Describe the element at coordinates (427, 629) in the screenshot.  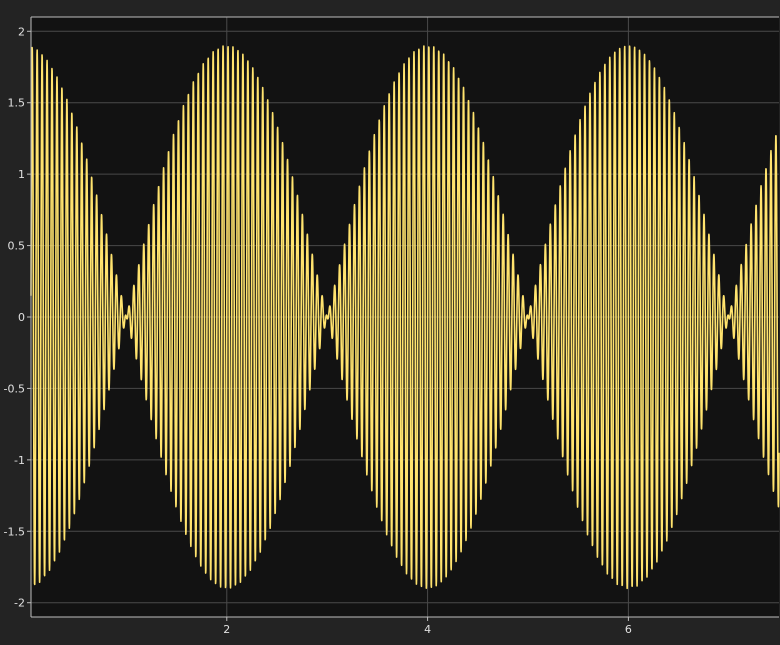
I see `x-tick-label: 4` at that location.